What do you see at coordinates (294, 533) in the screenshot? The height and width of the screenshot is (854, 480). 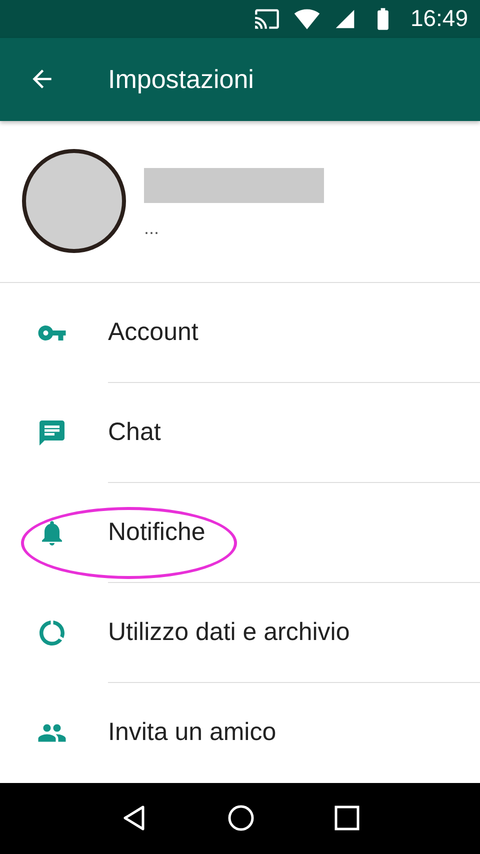 I see `settings-item: Notifiche` at bounding box center [294, 533].